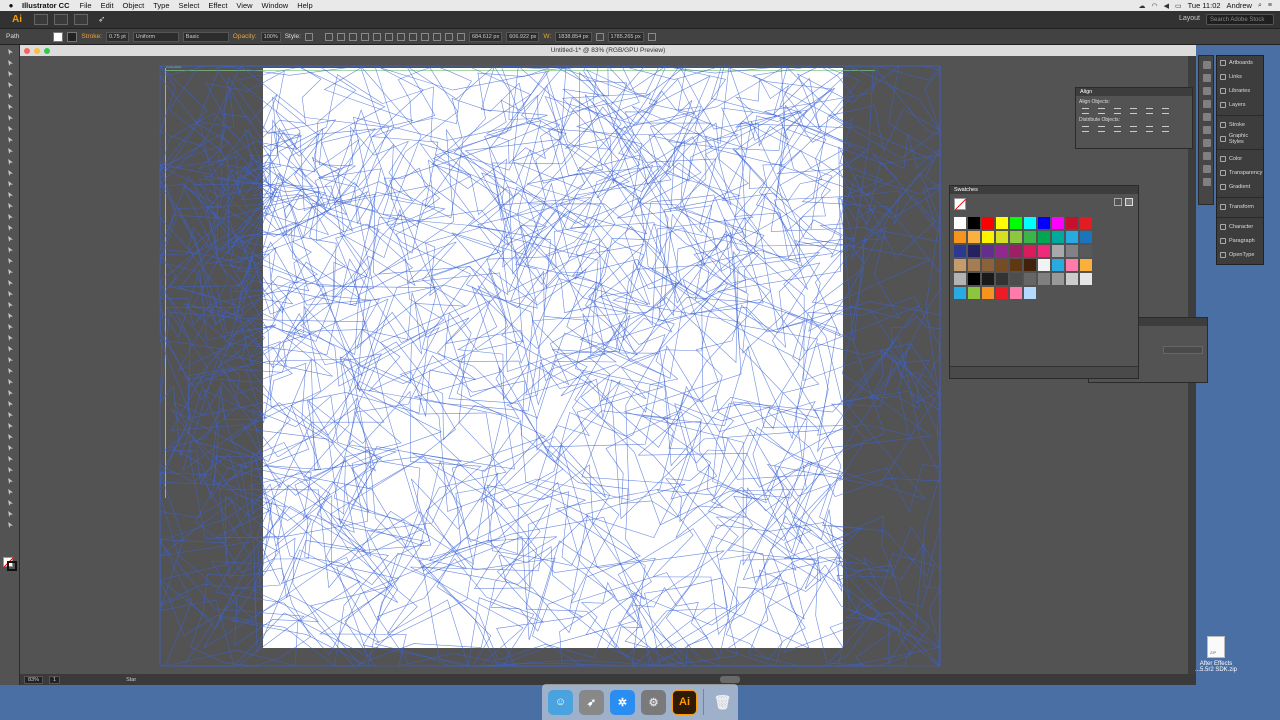 Image resolution: width=1280 pixels, height=720 pixels. What do you see at coordinates (1117, 129) in the screenshot?
I see `distribute-bottom-icon` at bounding box center [1117, 129].